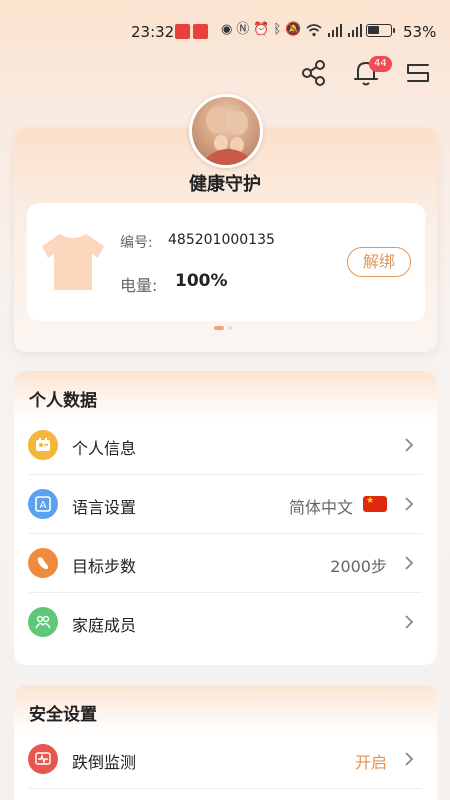  I want to click on menu-icon, so click(418, 73).